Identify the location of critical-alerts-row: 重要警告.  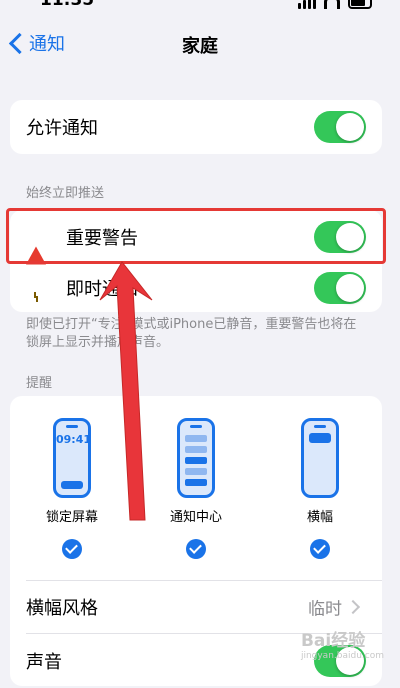
(196, 237).